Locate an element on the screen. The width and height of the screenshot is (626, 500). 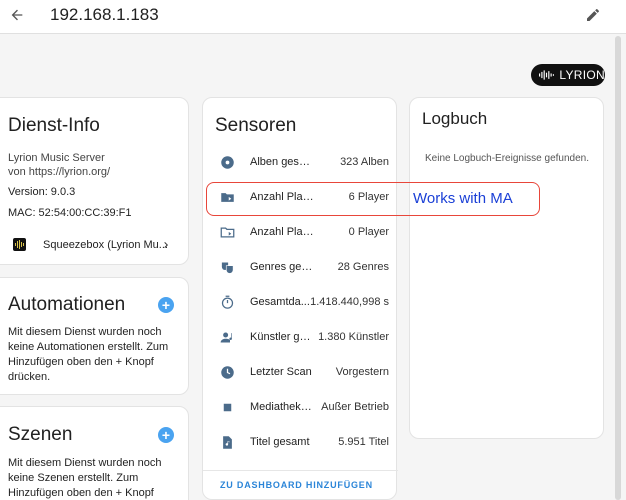
sensor-row-kuenstler: Künstler ge... 1.380 Künstler is located at coordinates (301, 337).